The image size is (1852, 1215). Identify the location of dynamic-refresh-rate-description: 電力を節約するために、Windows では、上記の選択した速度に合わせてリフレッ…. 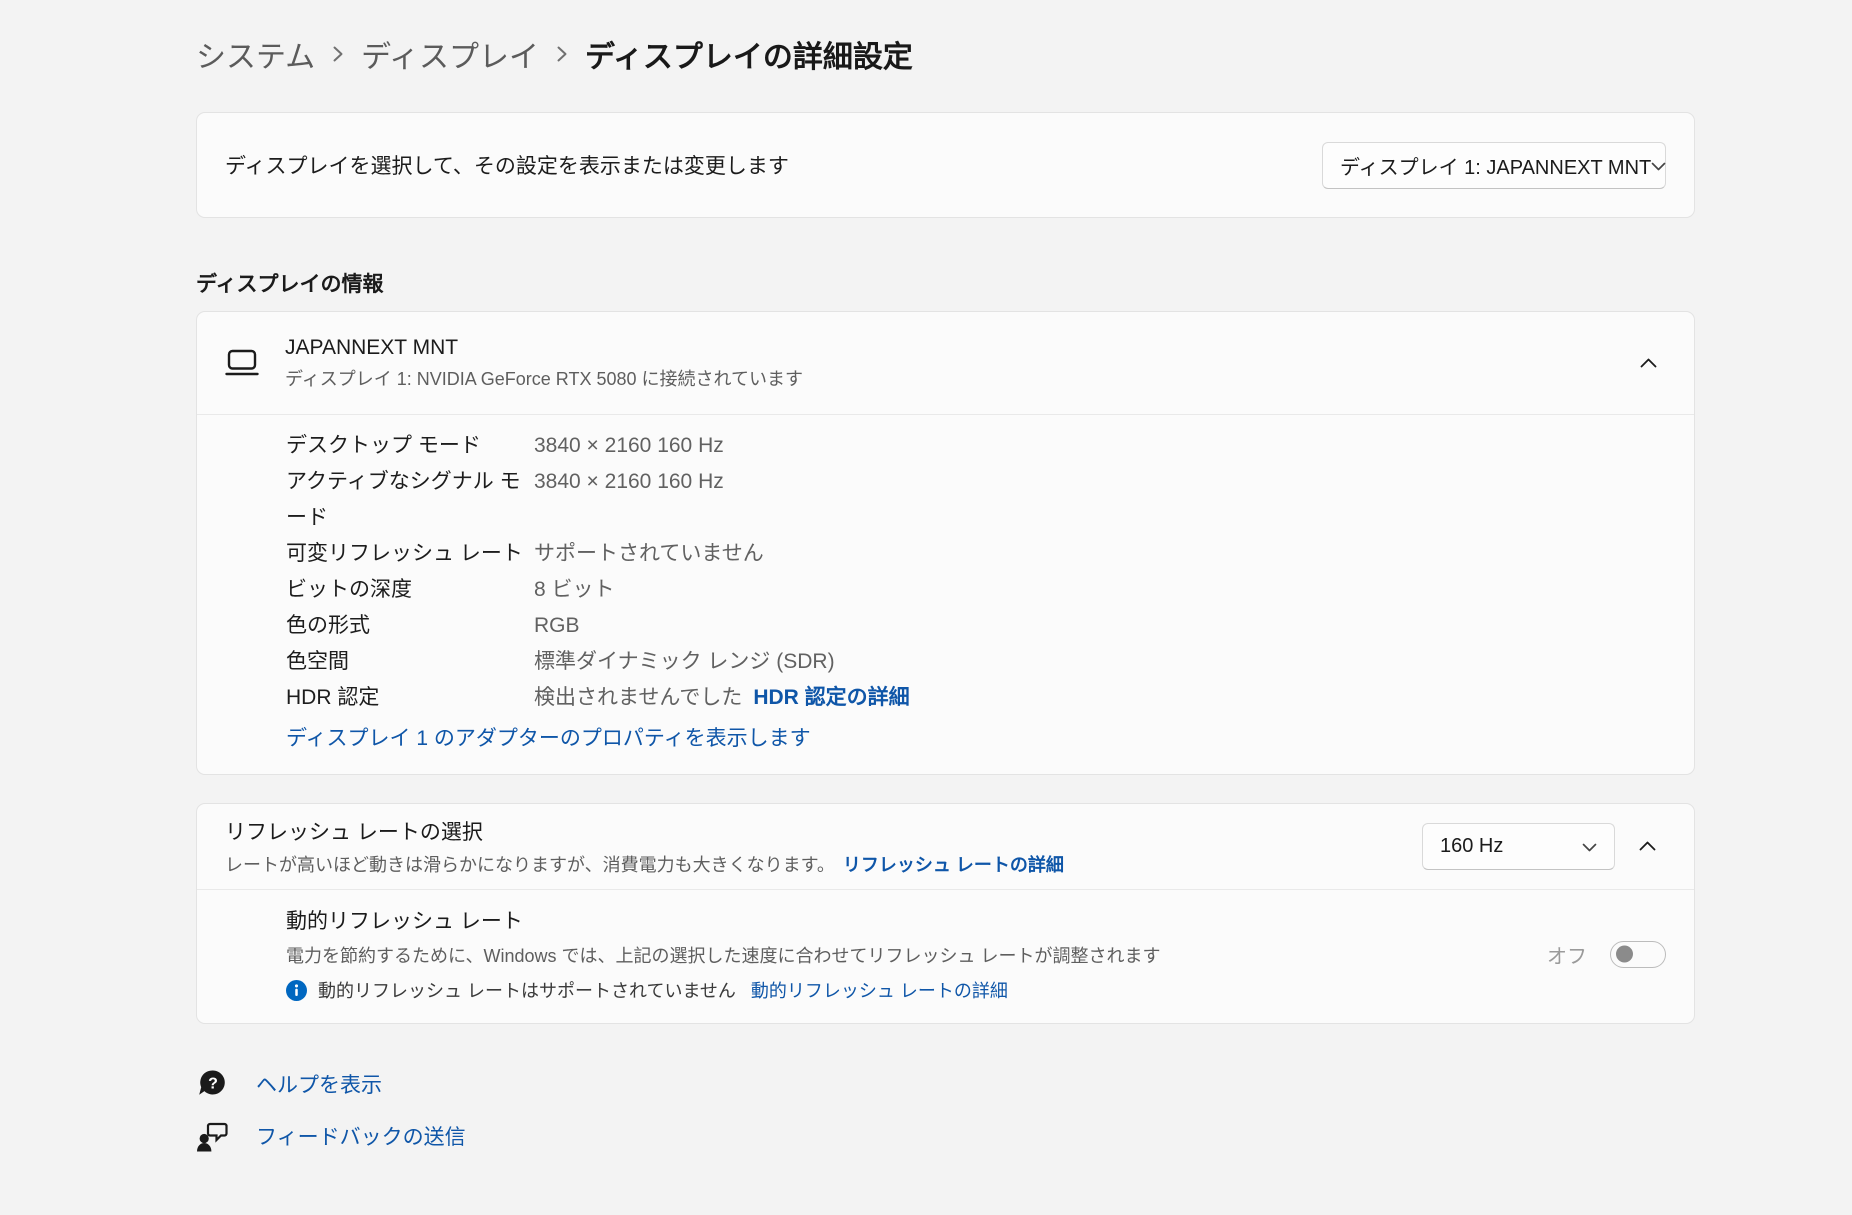
(723, 956).